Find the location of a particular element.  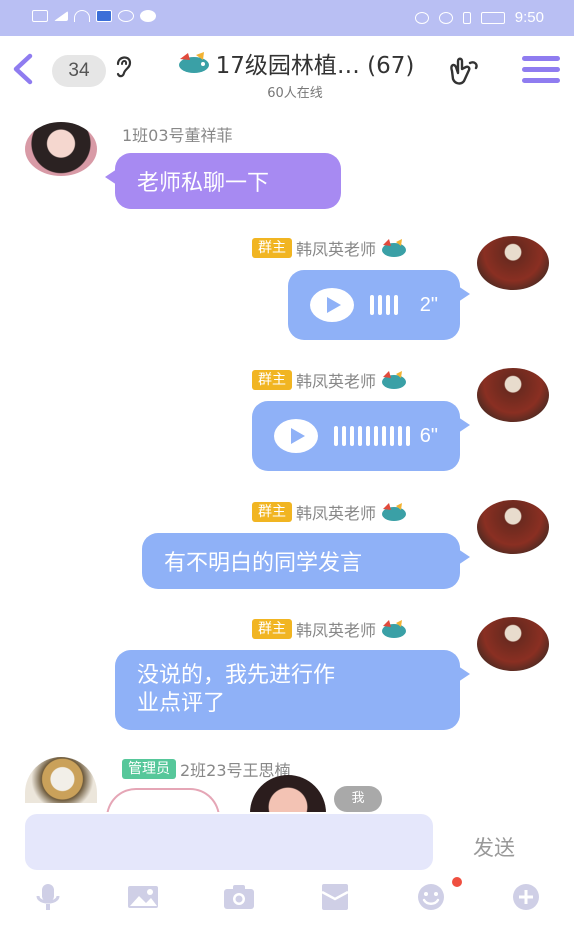

chat-title-text: 17级园林植… (67) is located at coordinates (315, 66).